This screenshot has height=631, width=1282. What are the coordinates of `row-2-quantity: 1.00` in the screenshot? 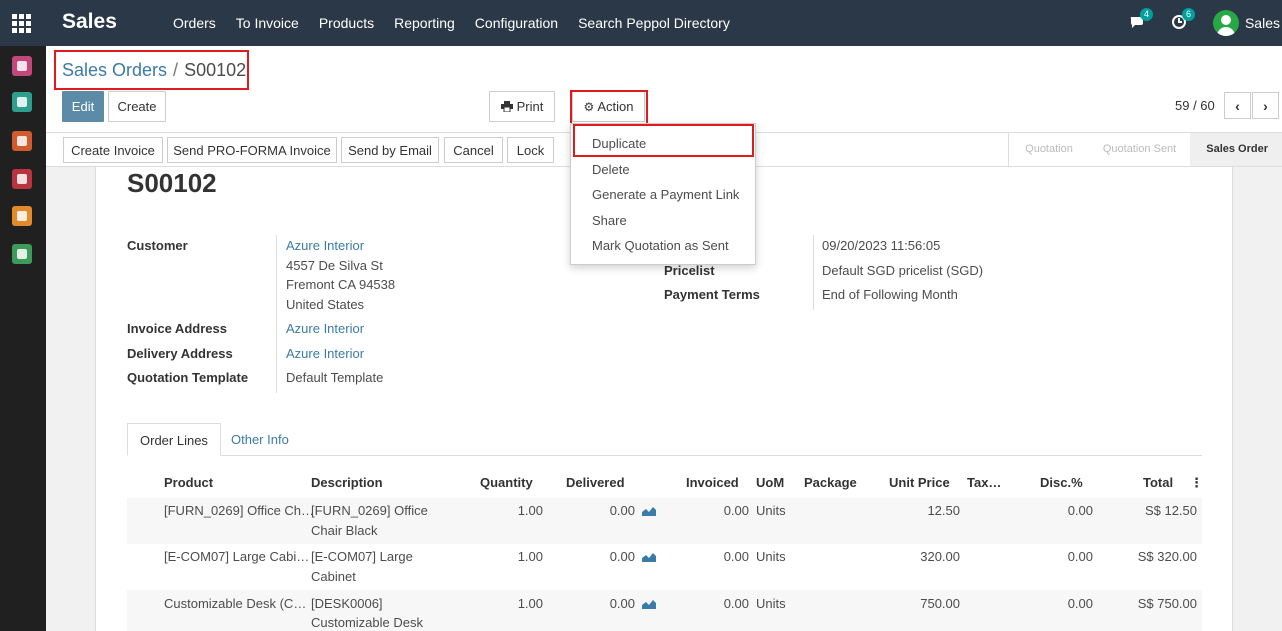 It's located at (530, 556).